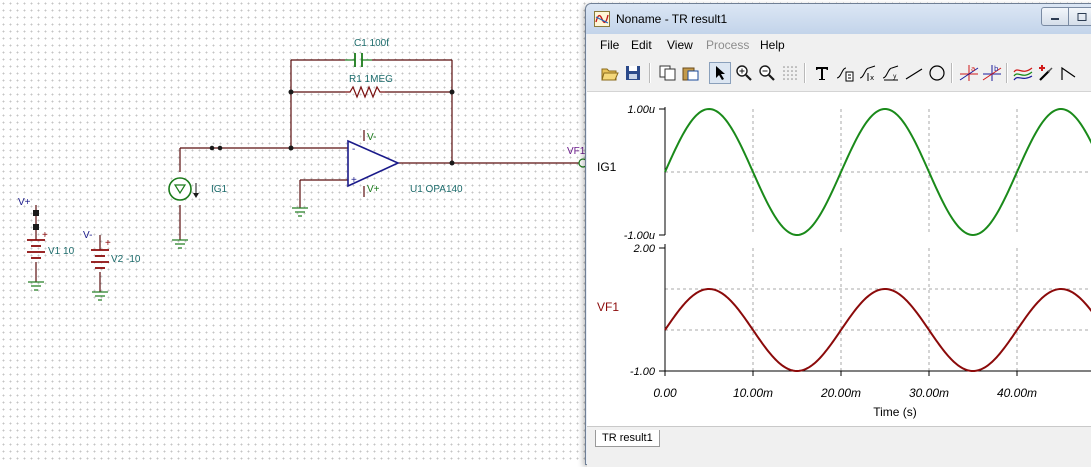 The width and height of the screenshot is (1091, 467). I want to click on open-button, so click(610, 73).